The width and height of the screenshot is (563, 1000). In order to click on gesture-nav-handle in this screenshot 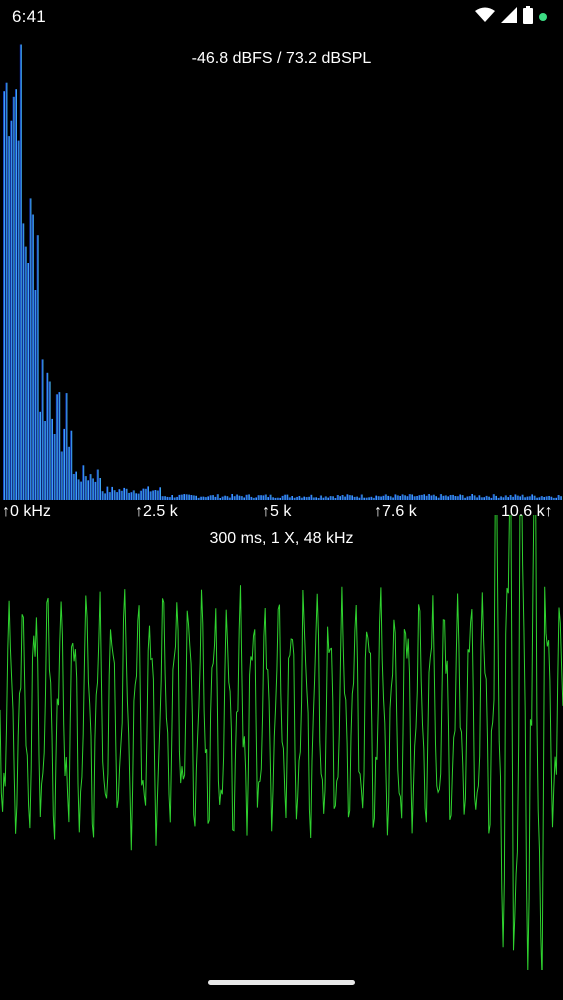, I will do `click(281, 982)`.